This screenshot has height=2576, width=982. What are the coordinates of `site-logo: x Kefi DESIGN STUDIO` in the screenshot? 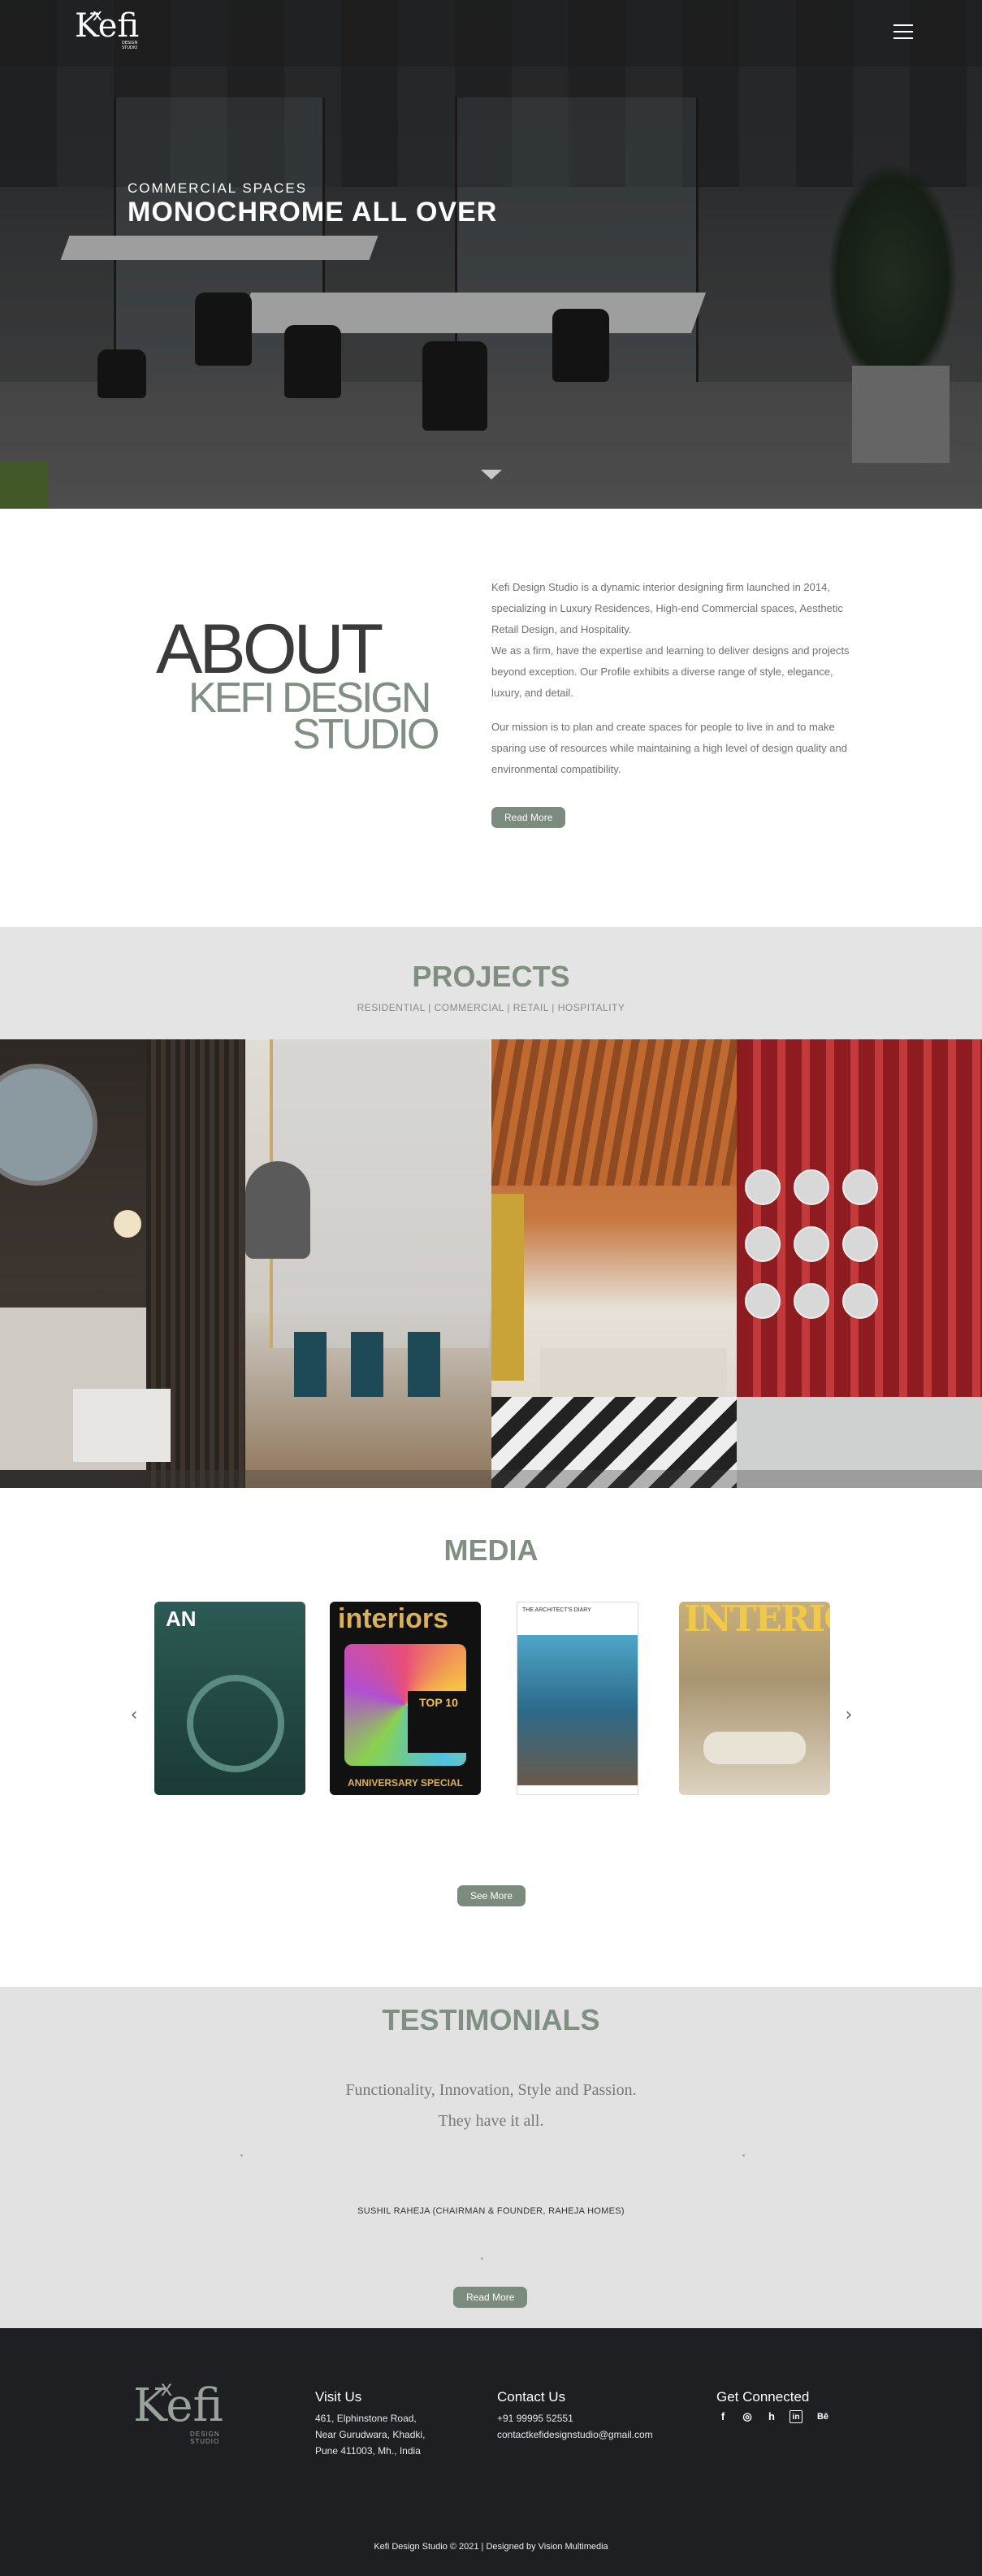 It's located at (107, 32).